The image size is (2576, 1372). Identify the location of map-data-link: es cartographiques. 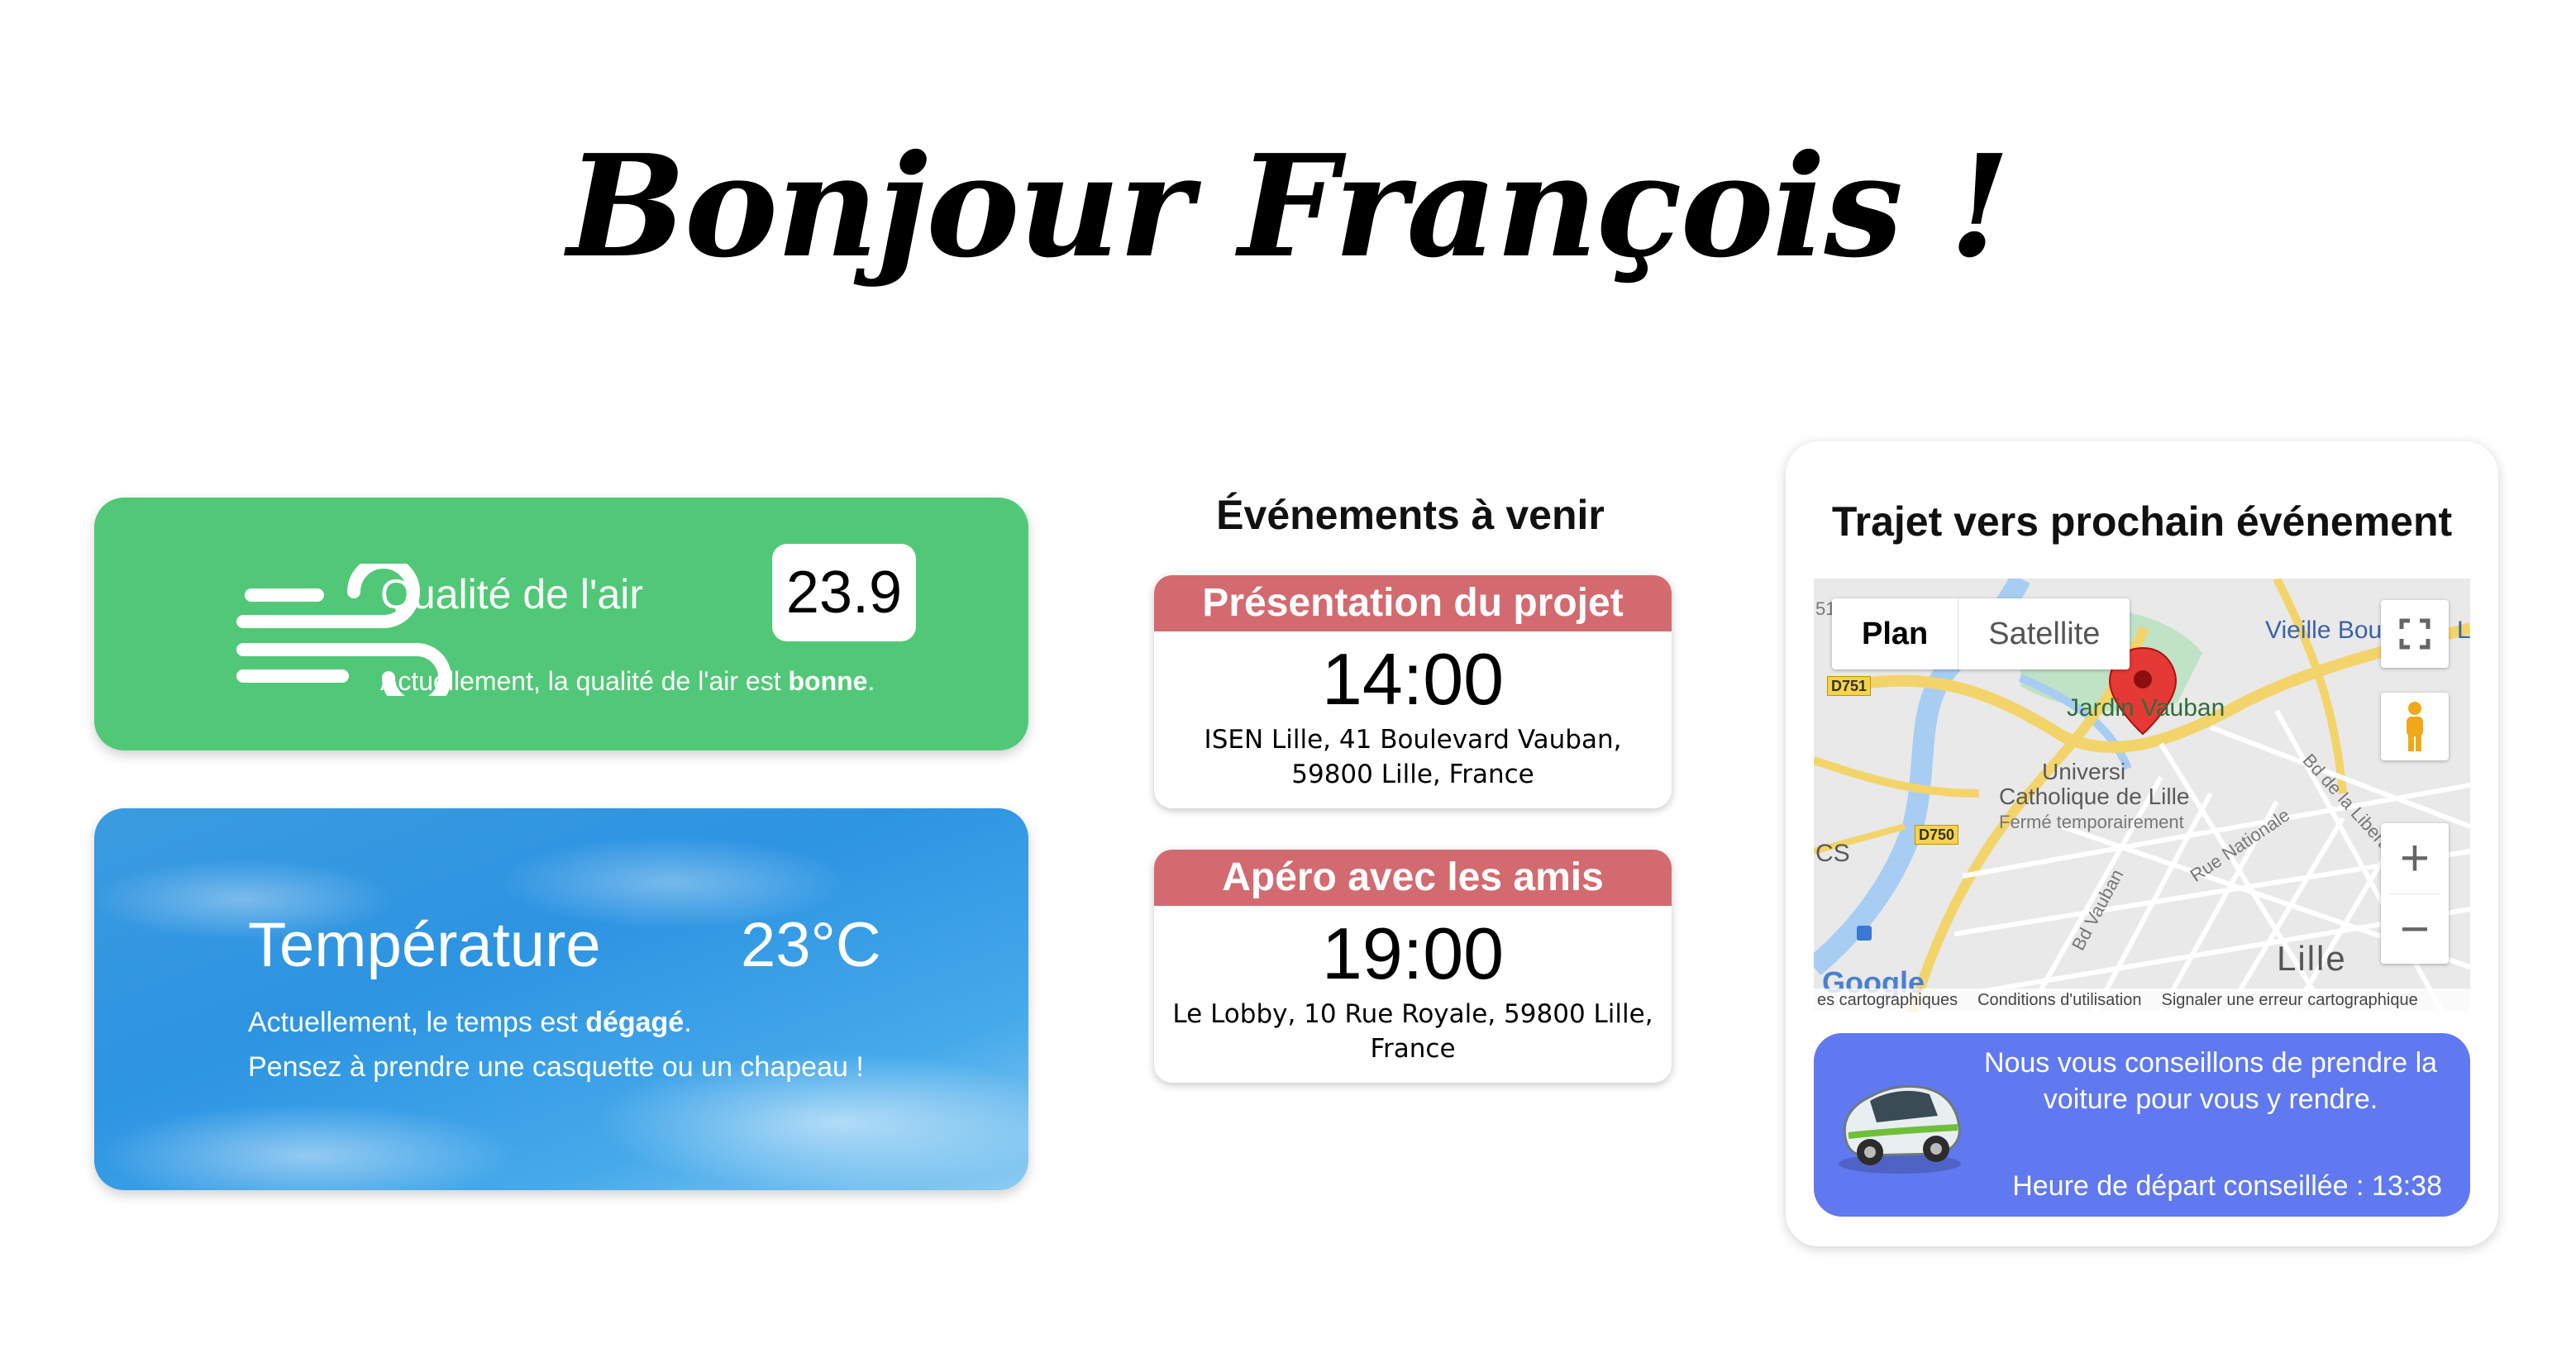
(1887, 1000).